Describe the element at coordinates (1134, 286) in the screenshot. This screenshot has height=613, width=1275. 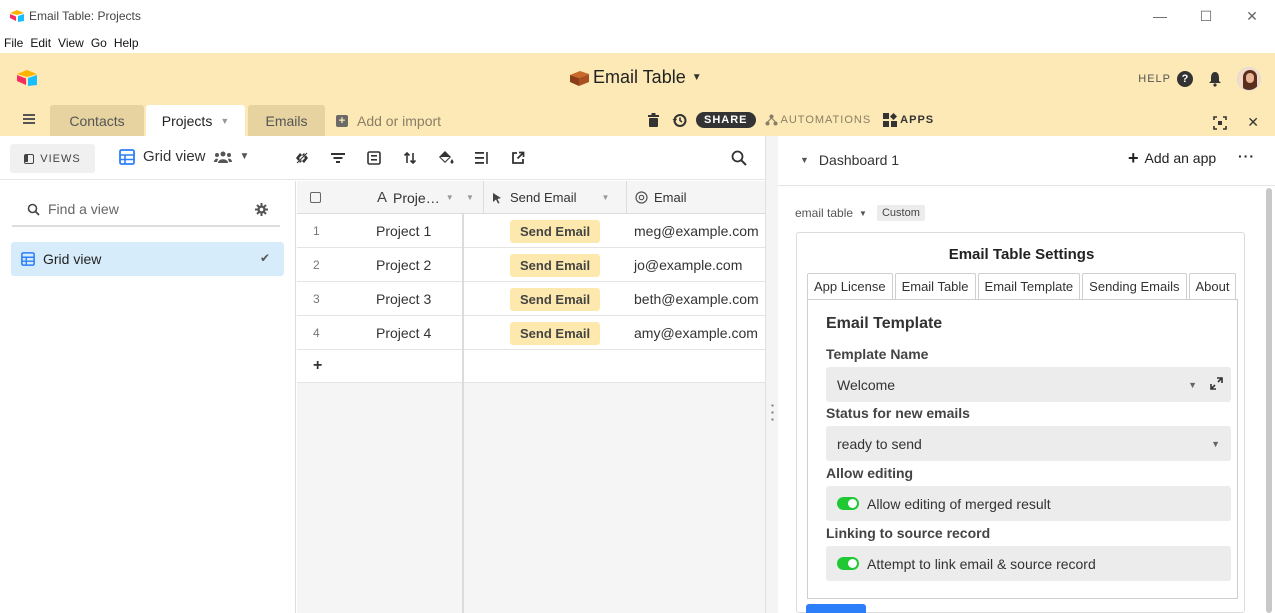
I see `tab-sending-emails: Sending Emails` at that location.